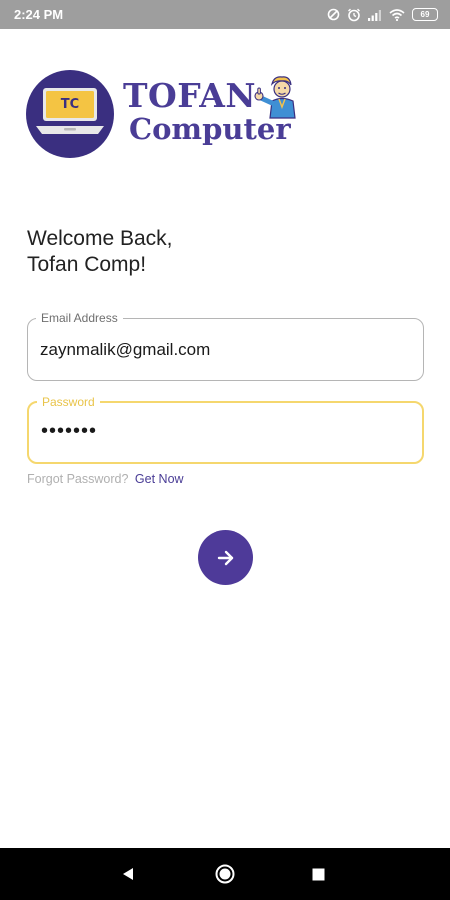 The width and height of the screenshot is (450, 900). I want to click on welcome-line-2: Tofan Comp!, so click(87, 264).